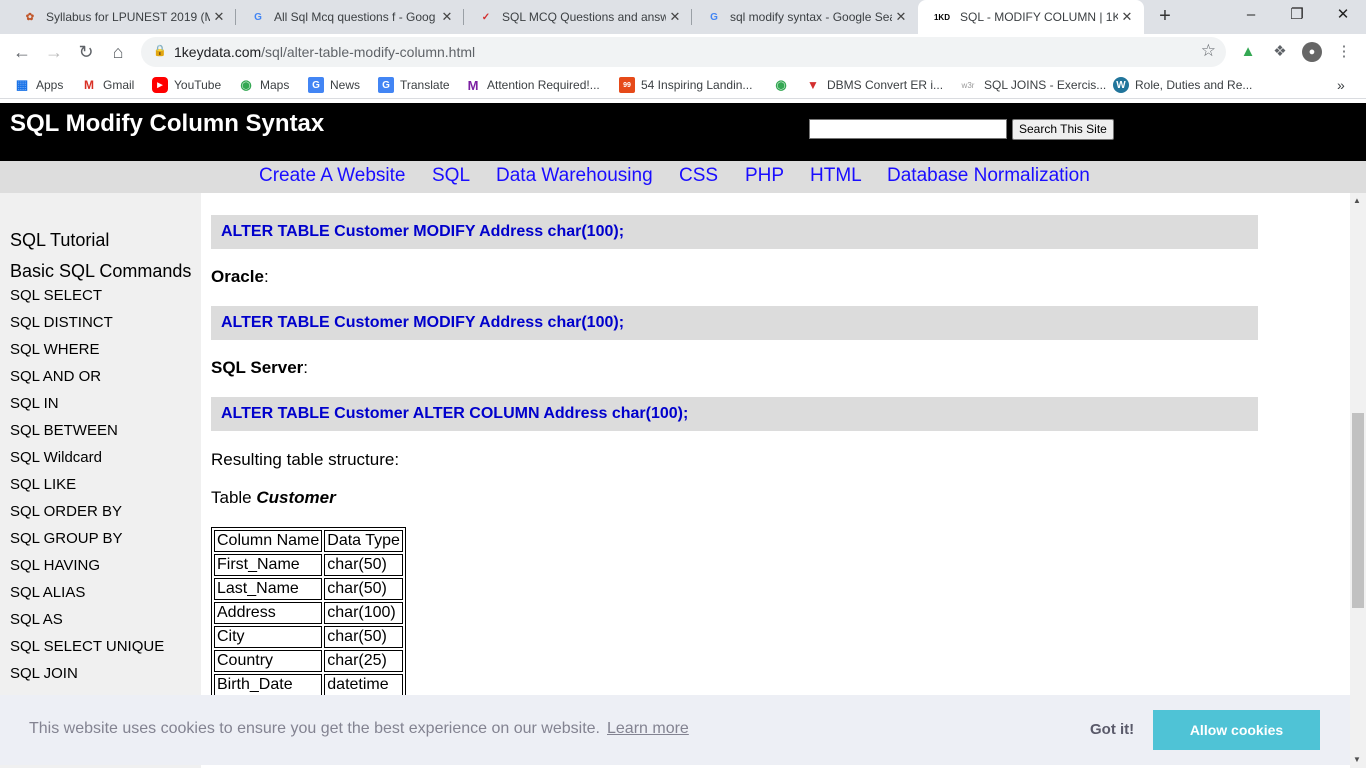 This screenshot has width=1366, height=768. Describe the element at coordinates (89, 85) in the screenshot. I see `gmail-icon: M` at that location.